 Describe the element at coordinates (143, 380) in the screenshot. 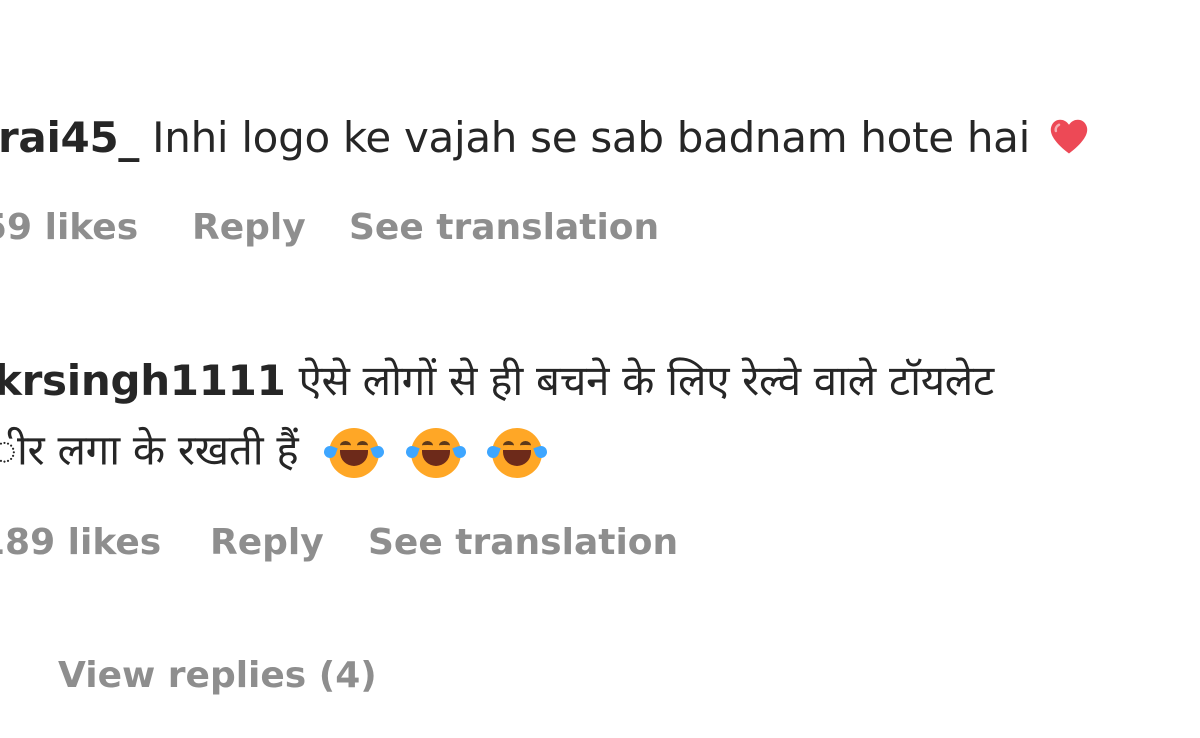

I see `comment-username: krsingh1111` at that location.